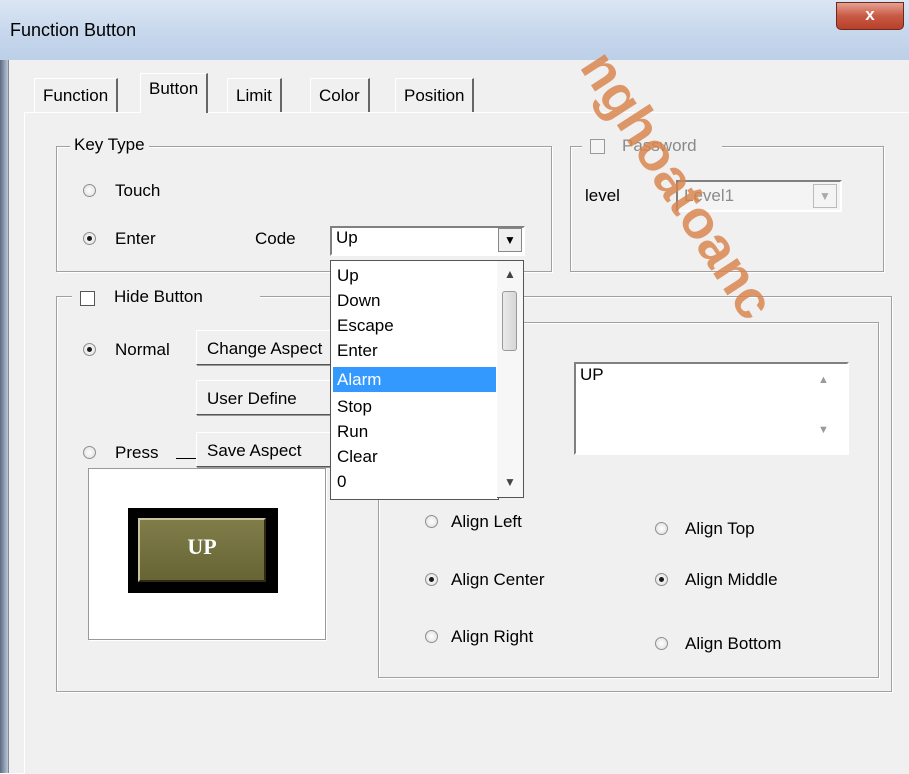 The width and height of the screenshot is (909, 774). Describe the element at coordinates (202, 550) in the screenshot. I see `preview-button-text: UP` at that location.